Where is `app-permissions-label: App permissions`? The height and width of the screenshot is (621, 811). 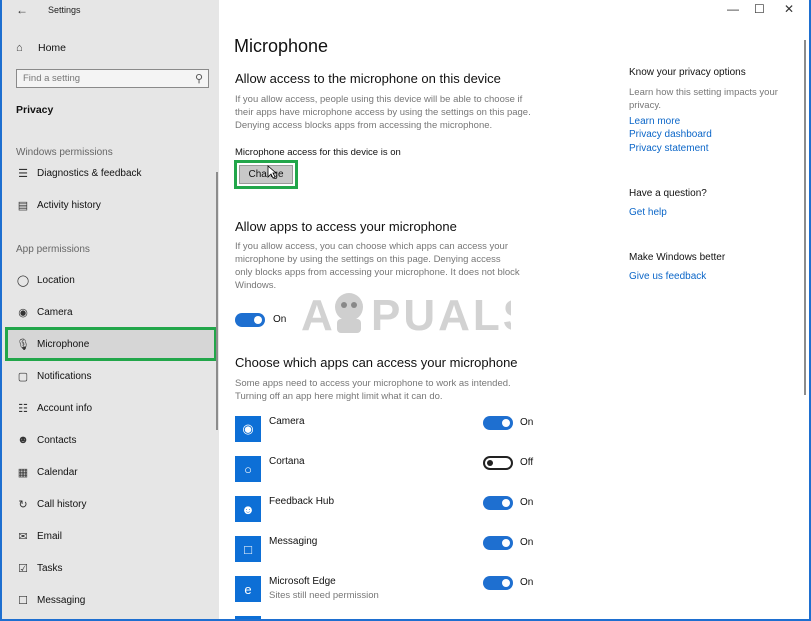
app-permissions-label: App permissions is located at coordinates (53, 249).